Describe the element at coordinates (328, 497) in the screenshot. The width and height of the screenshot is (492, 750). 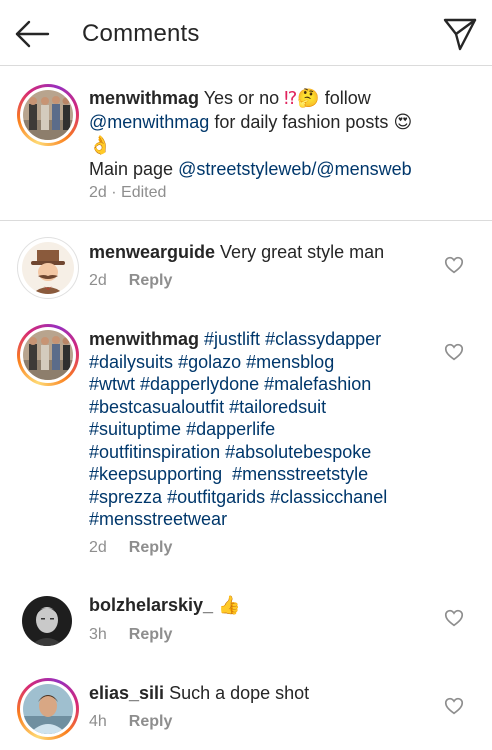
I see `hashtag-link: #classicchanel` at that location.